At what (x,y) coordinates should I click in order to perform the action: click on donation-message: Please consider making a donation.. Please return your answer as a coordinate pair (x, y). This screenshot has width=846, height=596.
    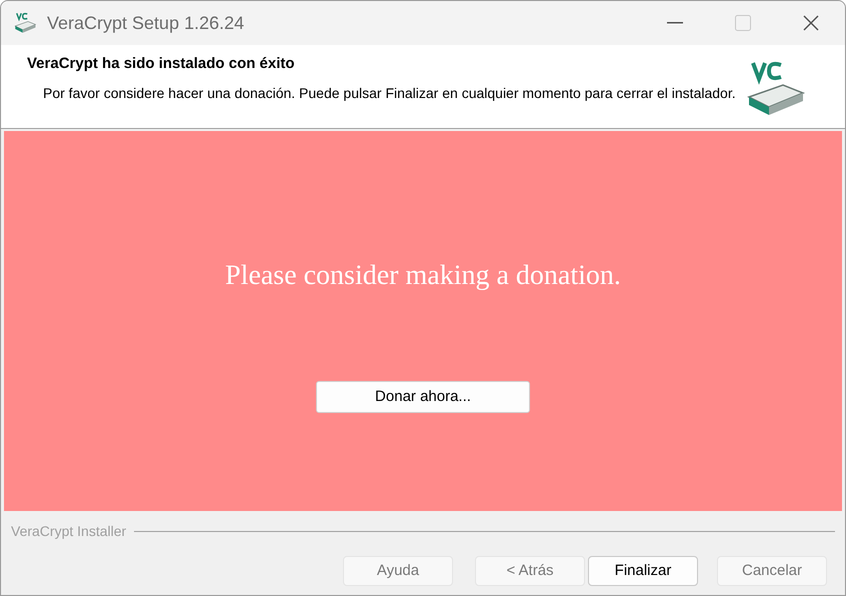
    Looking at the image, I should click on (423, 276).